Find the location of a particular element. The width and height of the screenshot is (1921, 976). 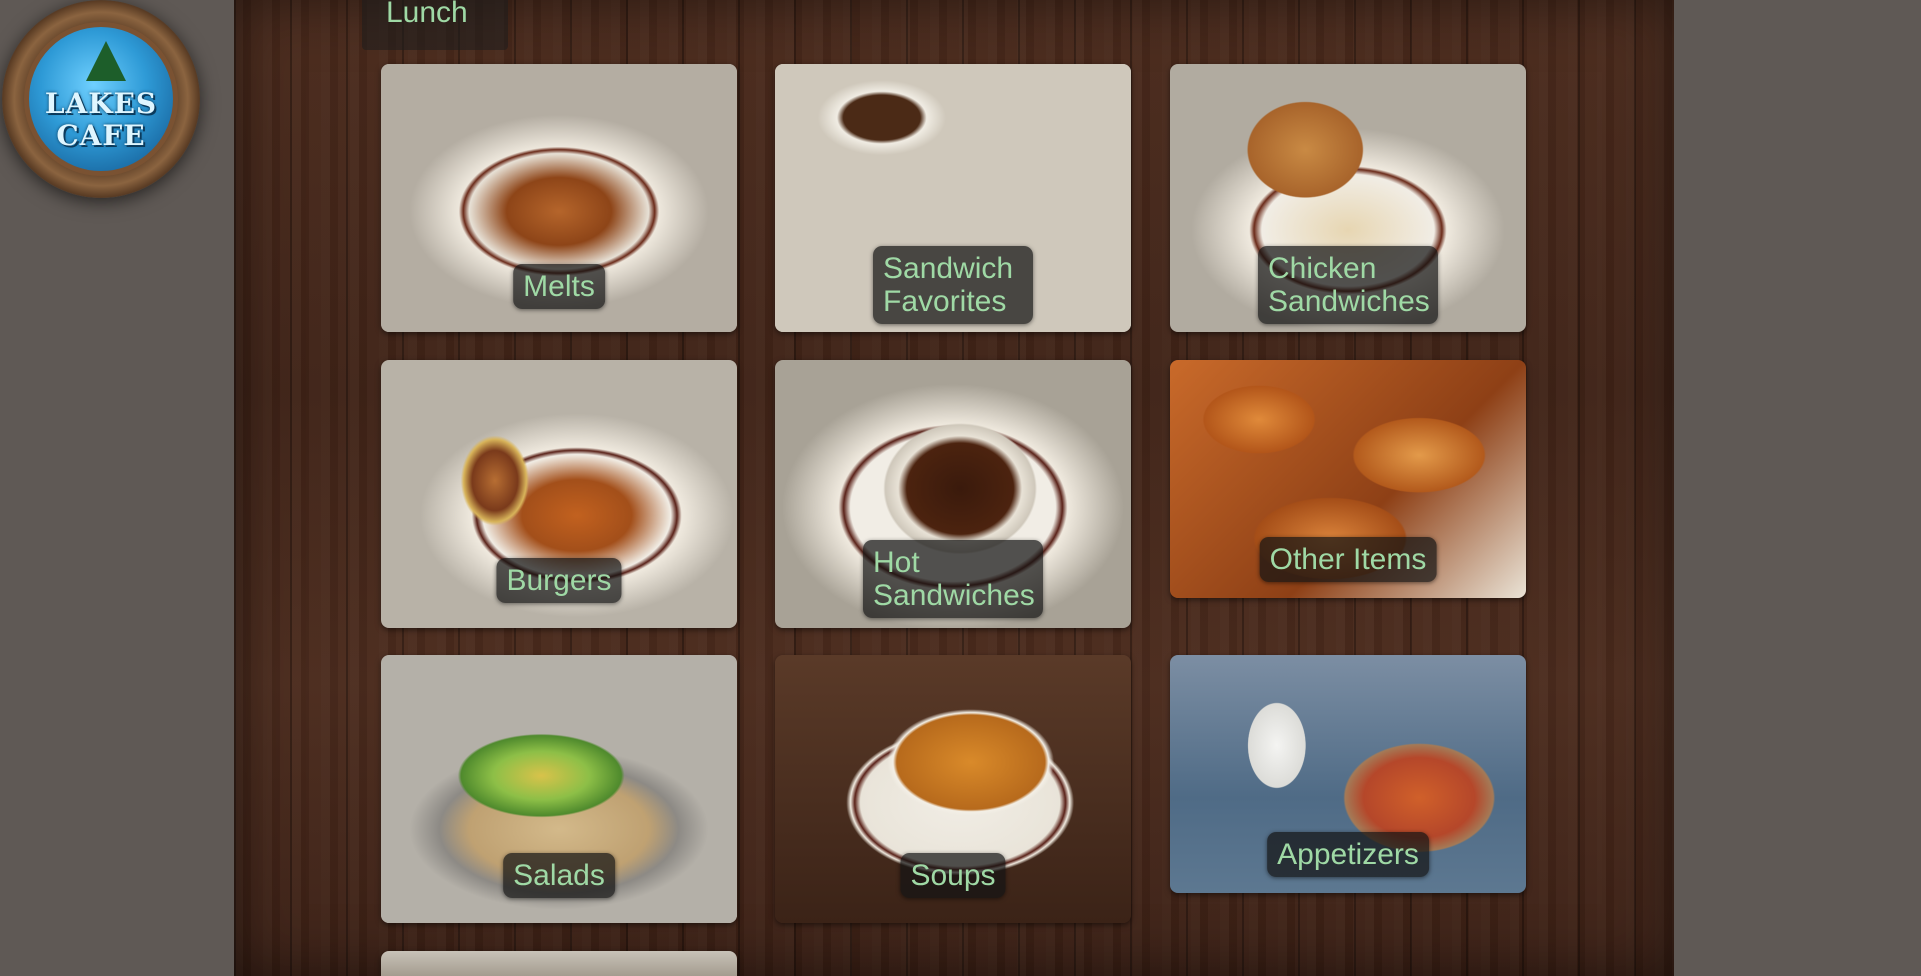

category-card-other-items: Other Items is located at coordinates (1348, 479).